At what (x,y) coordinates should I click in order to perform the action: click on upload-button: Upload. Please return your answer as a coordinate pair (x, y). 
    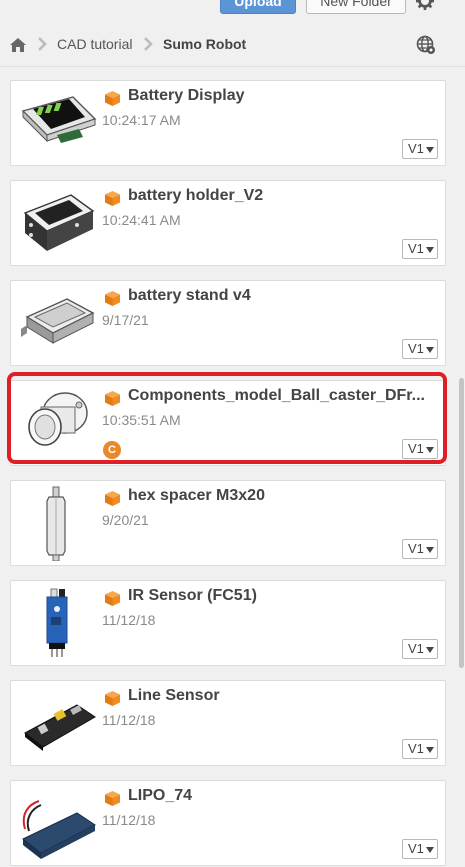
    Looking at the image, I should click on (258, 7).